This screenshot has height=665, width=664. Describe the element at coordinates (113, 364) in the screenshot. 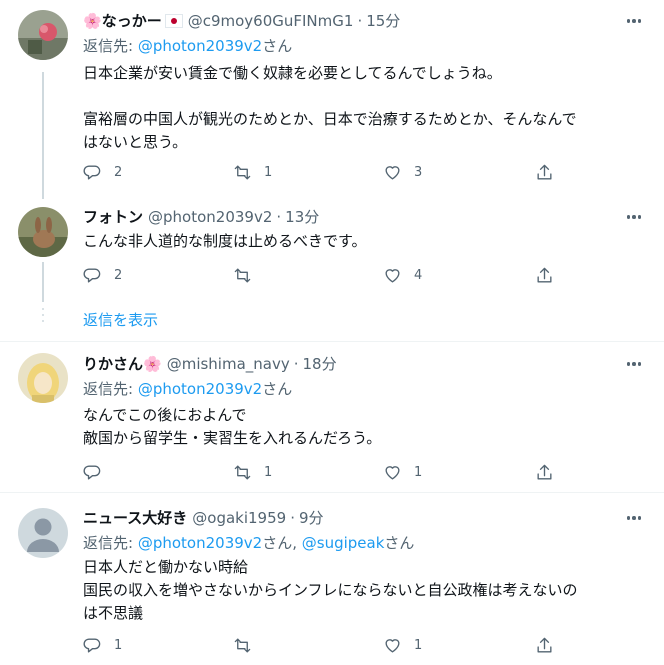

I see `display-name: りかさん` at that location.